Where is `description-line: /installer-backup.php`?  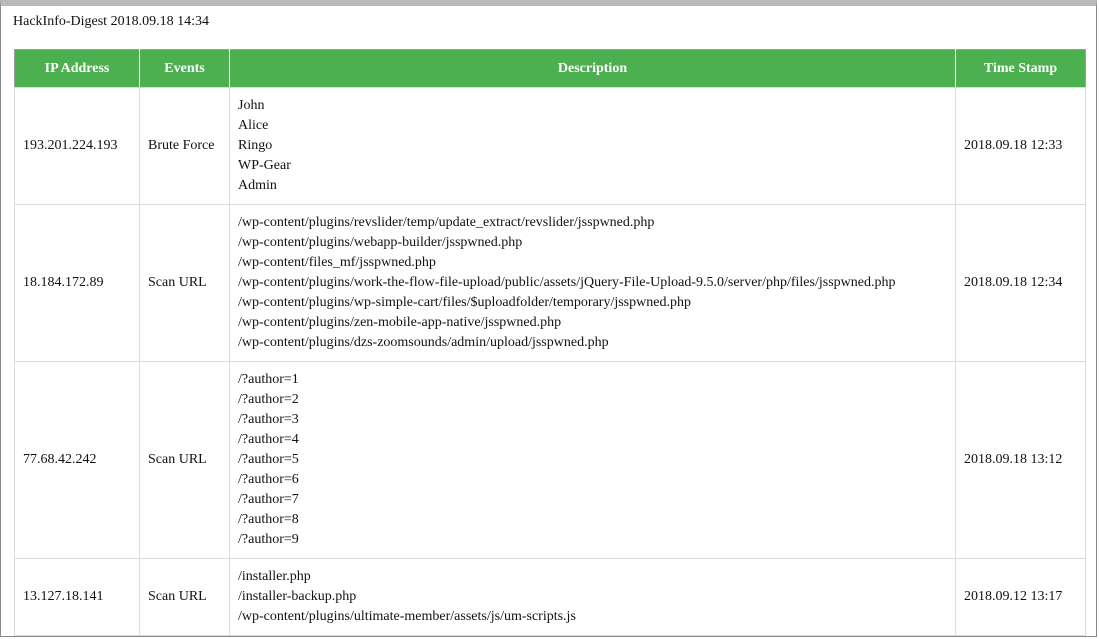
description-line: /installer-backup.php is located at coordinates (297, 596).